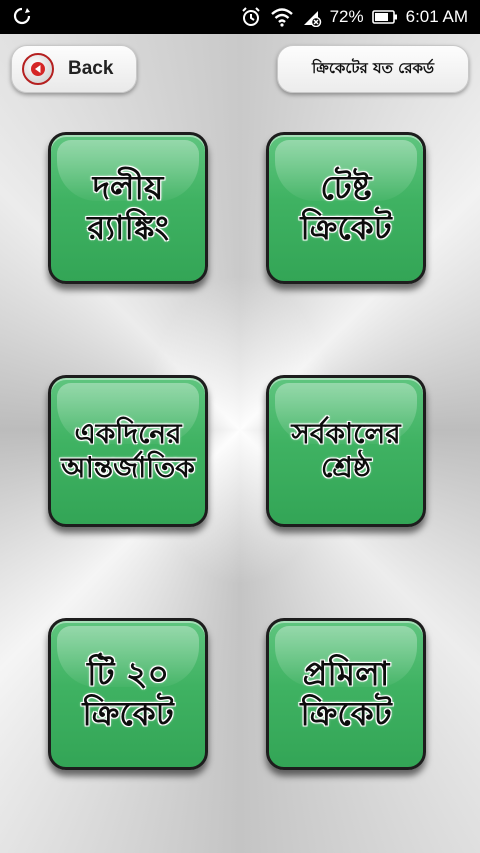 This screenshot has width=480, height=853. I want to click on wifi-icon, so click(281, 17).